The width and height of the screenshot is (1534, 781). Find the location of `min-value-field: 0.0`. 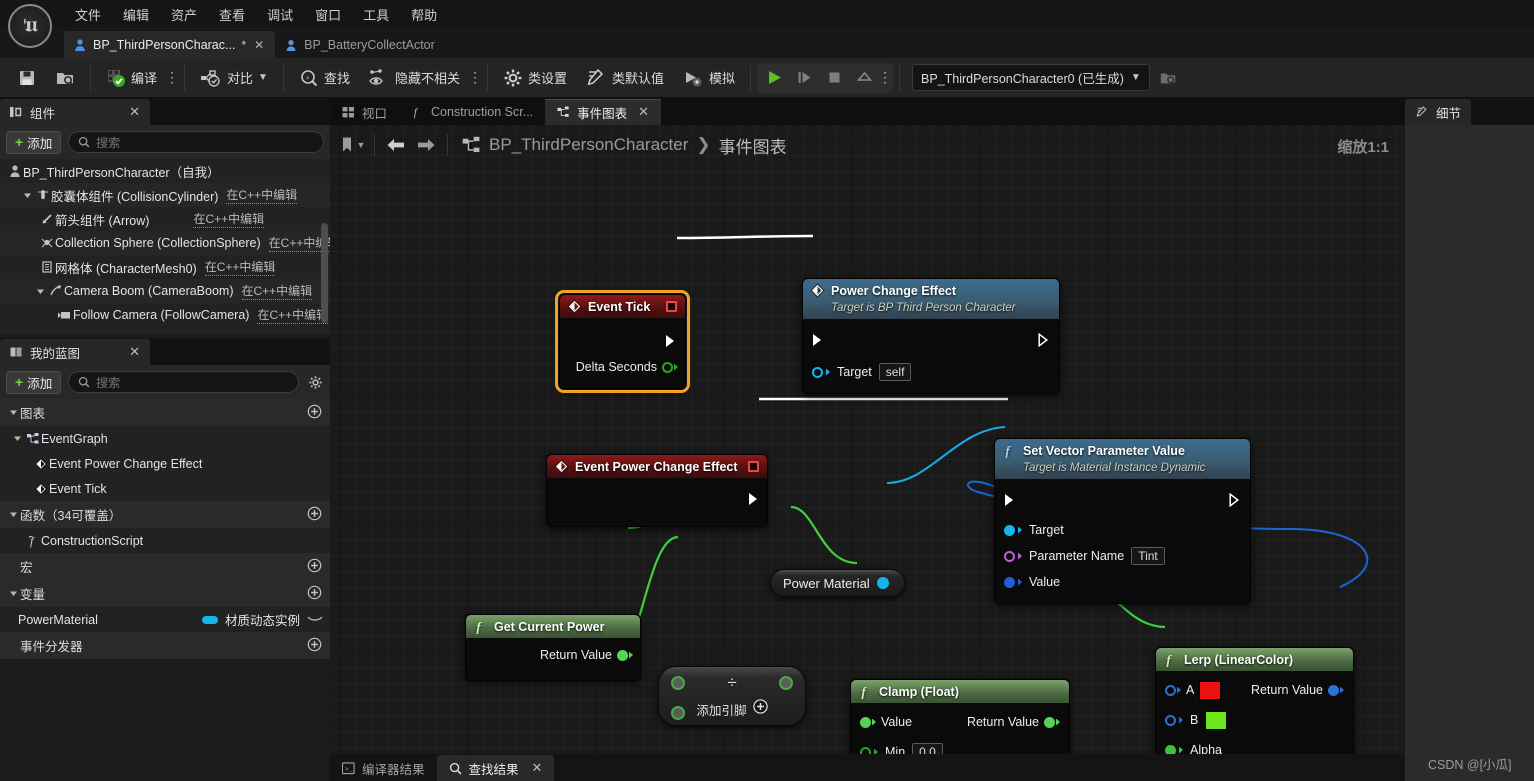

min-value-field: 0.0 is located at coordinates (927, 748).